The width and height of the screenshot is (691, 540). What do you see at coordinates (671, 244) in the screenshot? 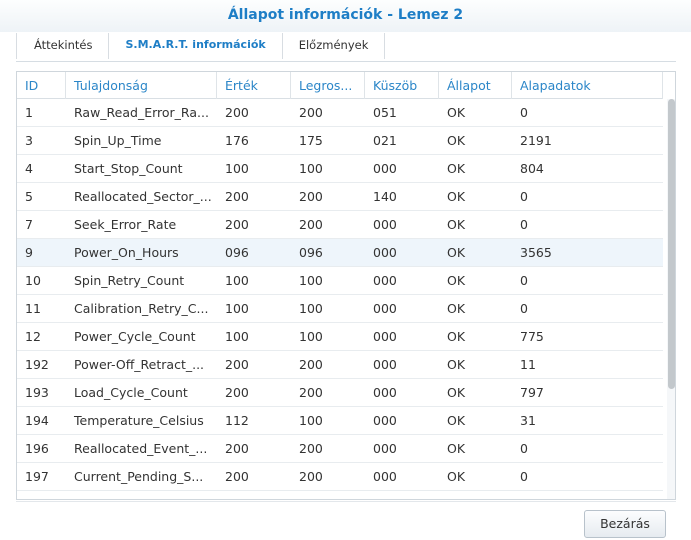
I see `scrollbar-thumb` at bounding box center [671, 244].